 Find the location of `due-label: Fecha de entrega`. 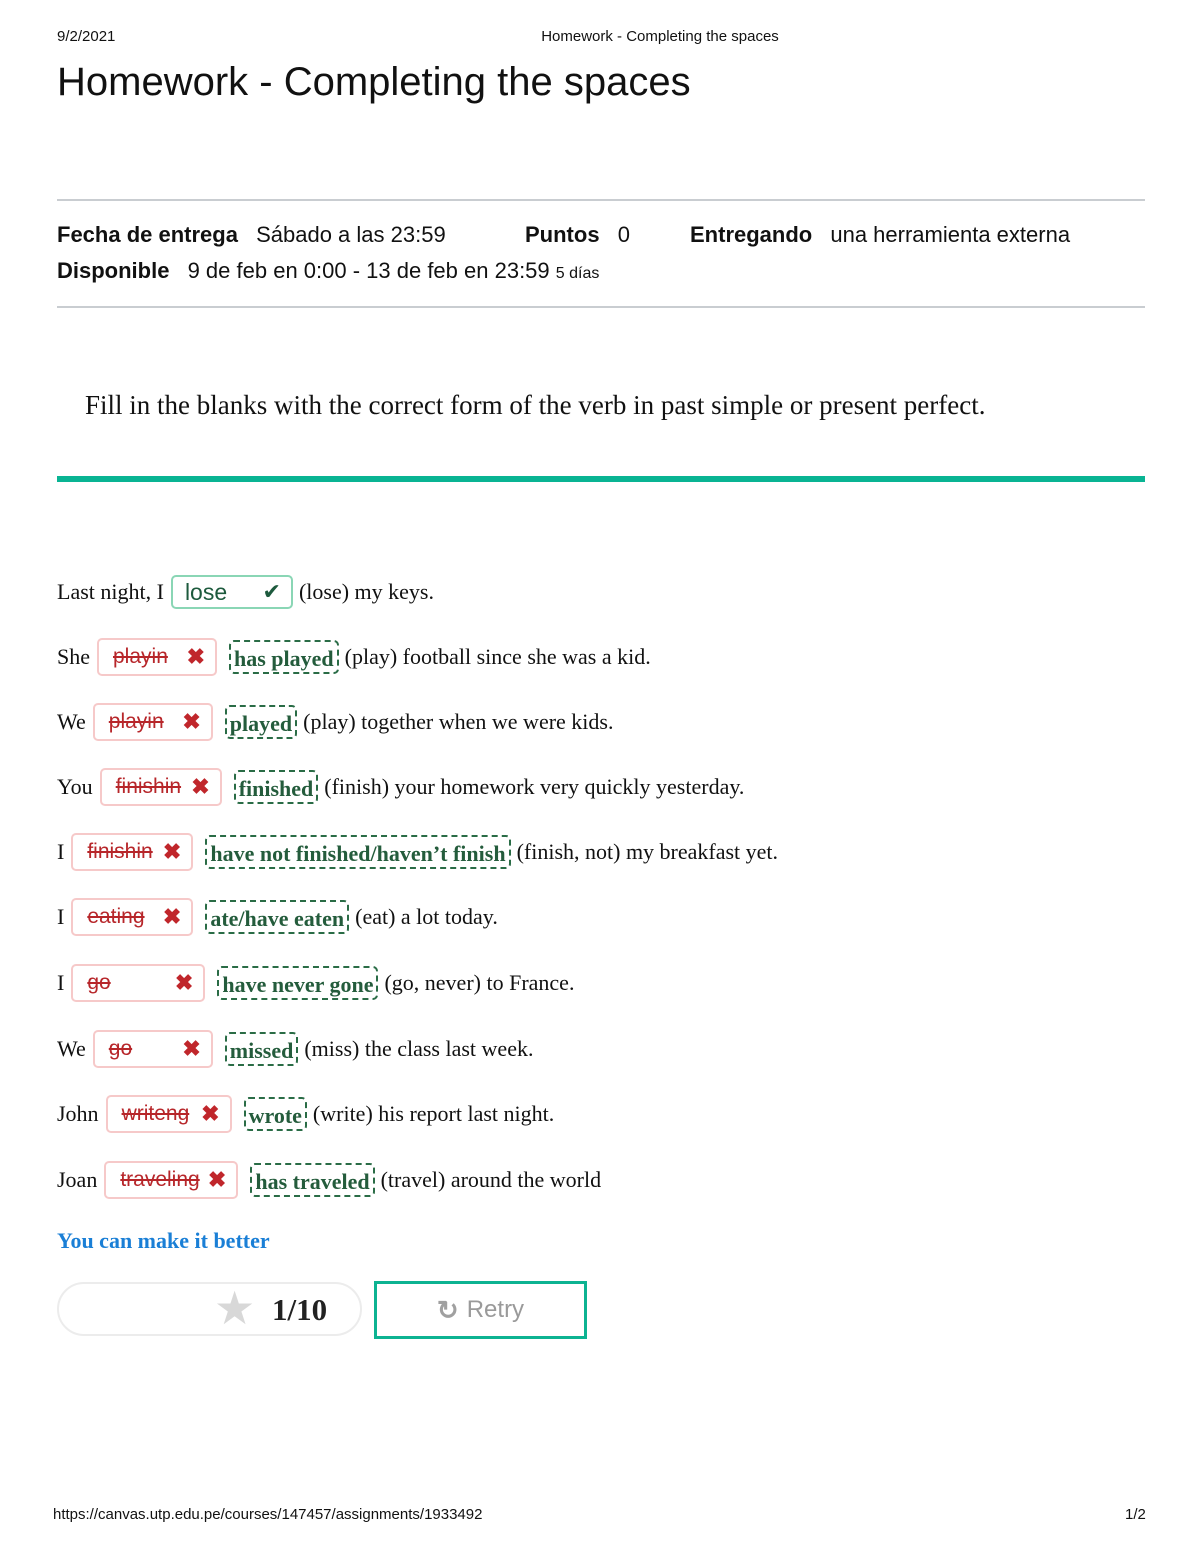

due-label: Fecha de entrega is located at coordinates (147, 234).